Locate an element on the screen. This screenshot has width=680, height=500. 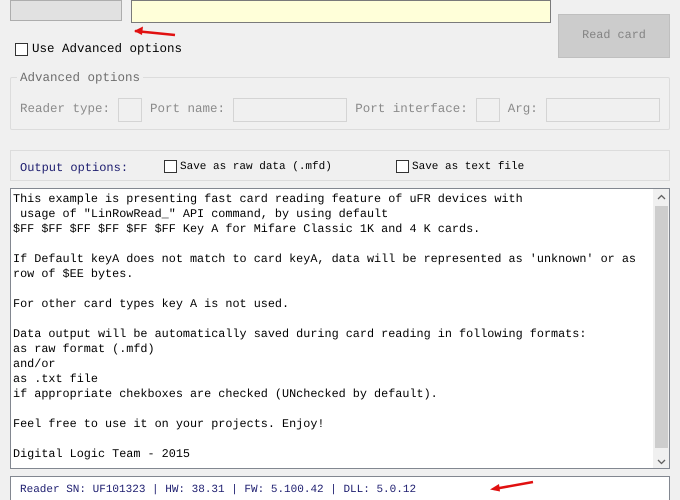
scrollbar-thumb is located at coordinates (661, 327).